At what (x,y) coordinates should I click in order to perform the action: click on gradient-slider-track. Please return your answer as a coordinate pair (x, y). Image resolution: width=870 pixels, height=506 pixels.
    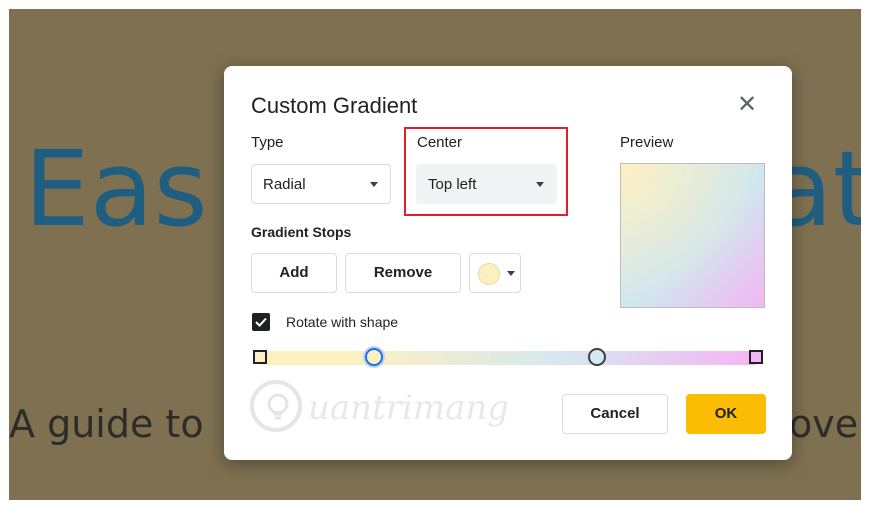
    Looking at the image, I should click on (508, 358).